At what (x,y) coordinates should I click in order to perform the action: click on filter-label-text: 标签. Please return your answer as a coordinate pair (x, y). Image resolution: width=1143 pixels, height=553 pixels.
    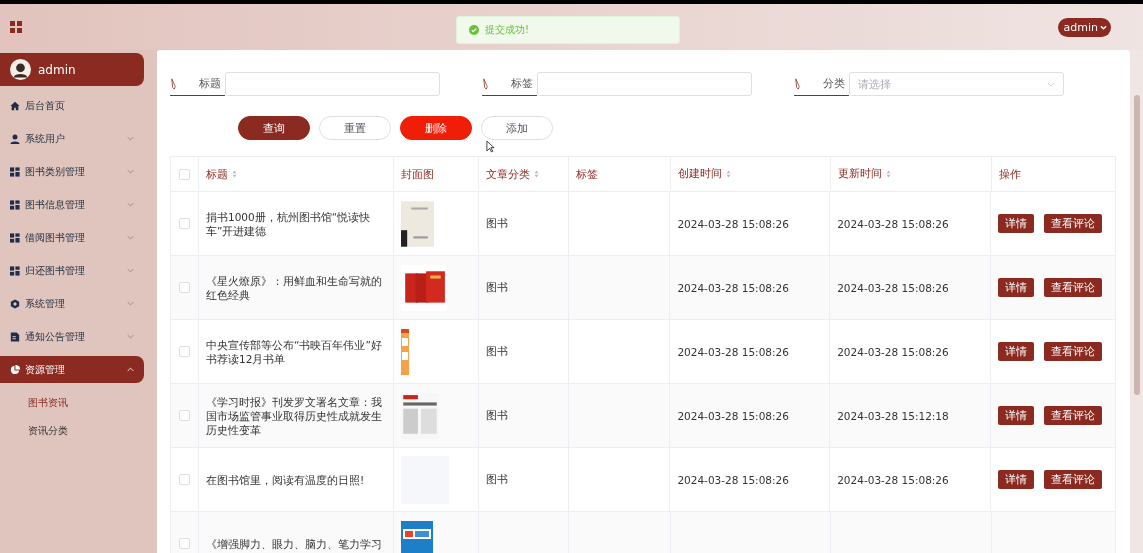
    Looking at the image, I should click on (522, 83).